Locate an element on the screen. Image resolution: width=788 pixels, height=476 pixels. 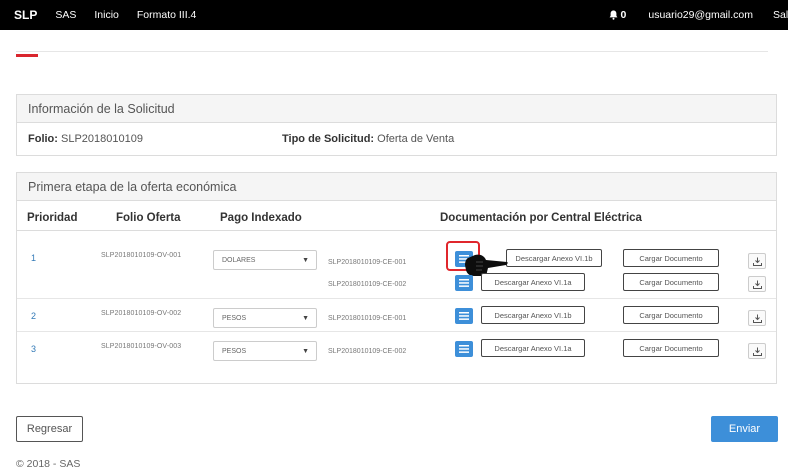
row3-folio: SLP2018010109-OV-003 is located at coordinates (141, 346).